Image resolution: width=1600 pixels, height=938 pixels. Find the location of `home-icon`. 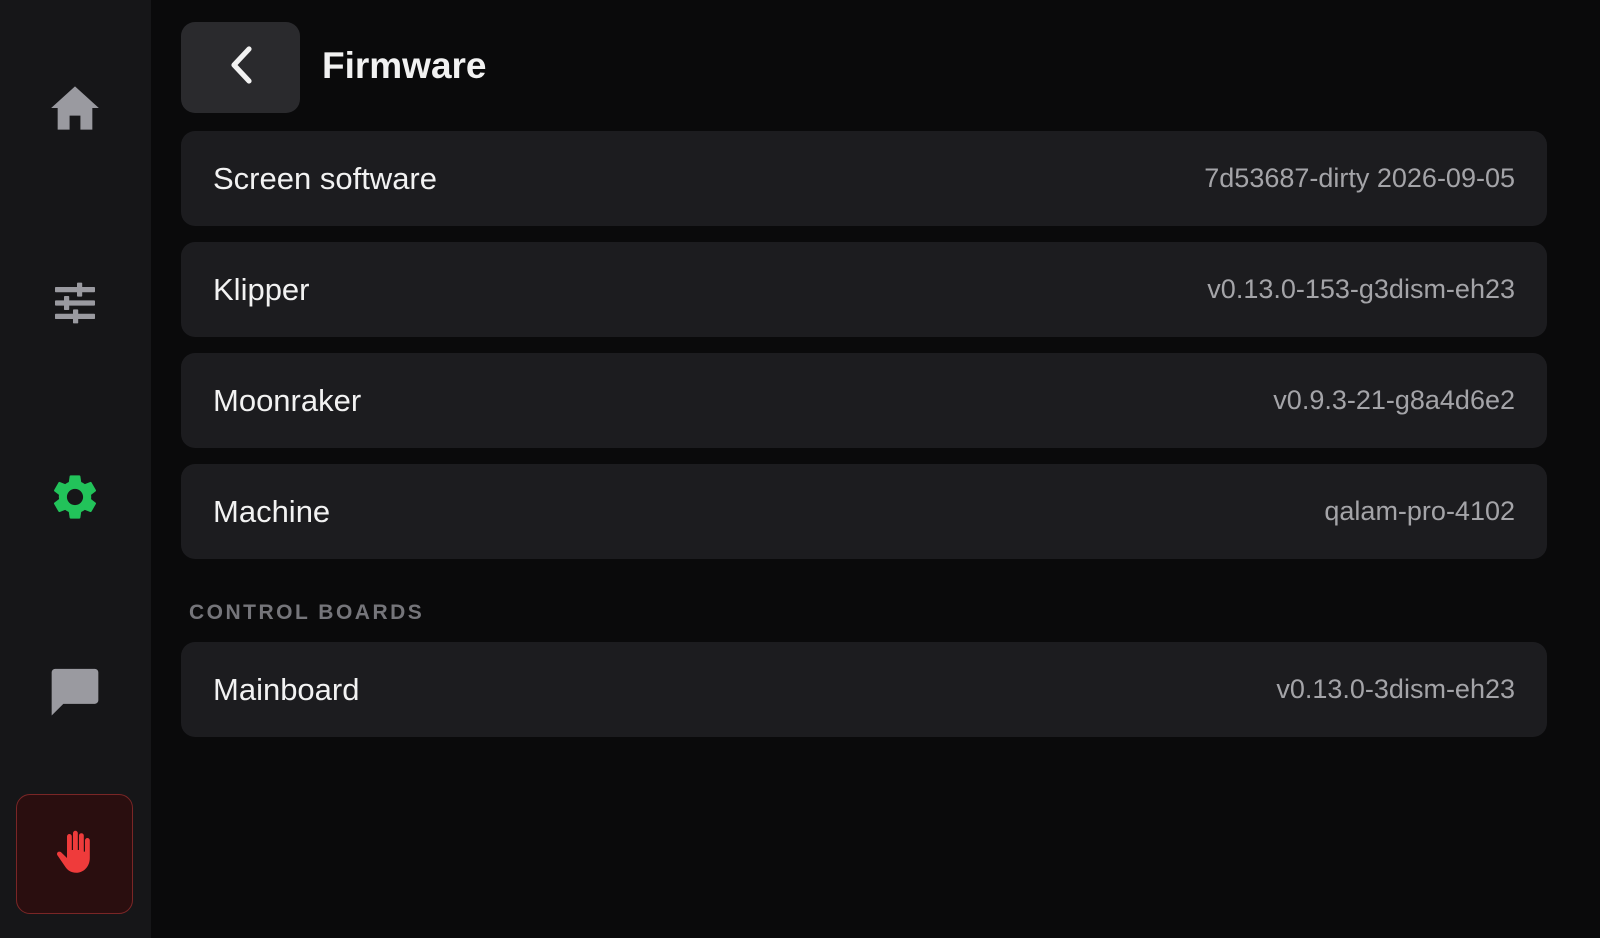

home-icon is located at coordinates (75, 108).